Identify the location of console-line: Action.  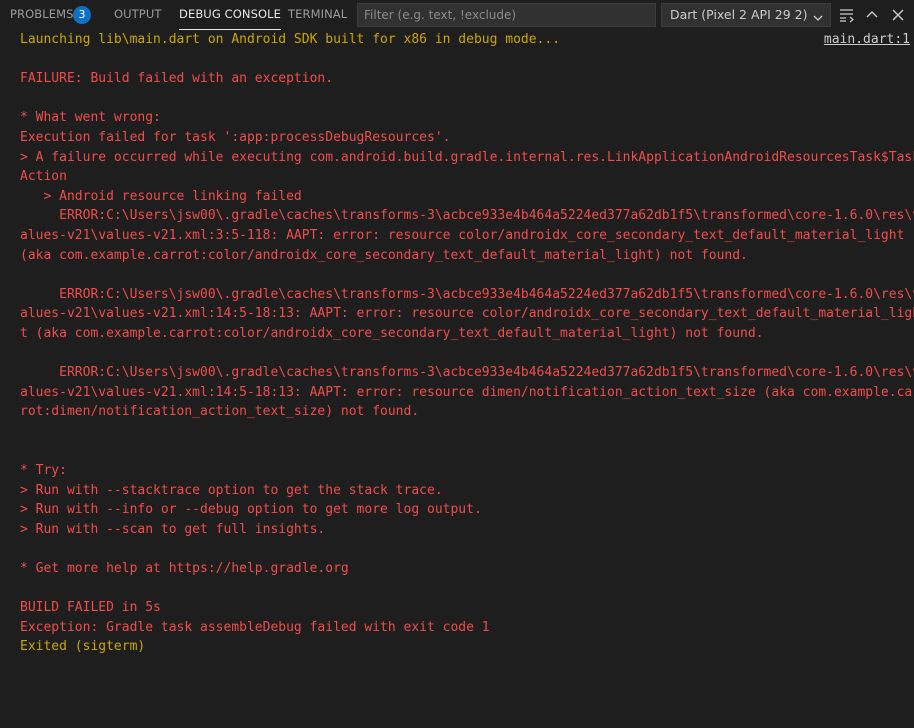
(43, 177).